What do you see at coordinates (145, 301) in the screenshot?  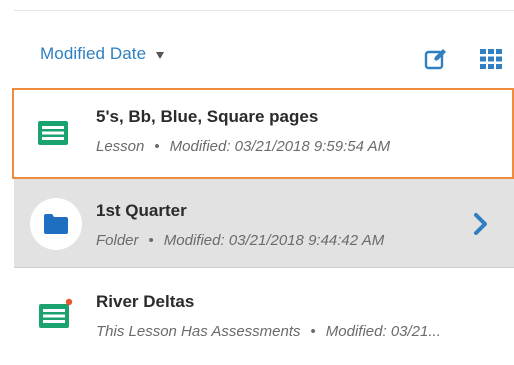 I see `item-title: River Deltas` at bounding box center [145, 301].